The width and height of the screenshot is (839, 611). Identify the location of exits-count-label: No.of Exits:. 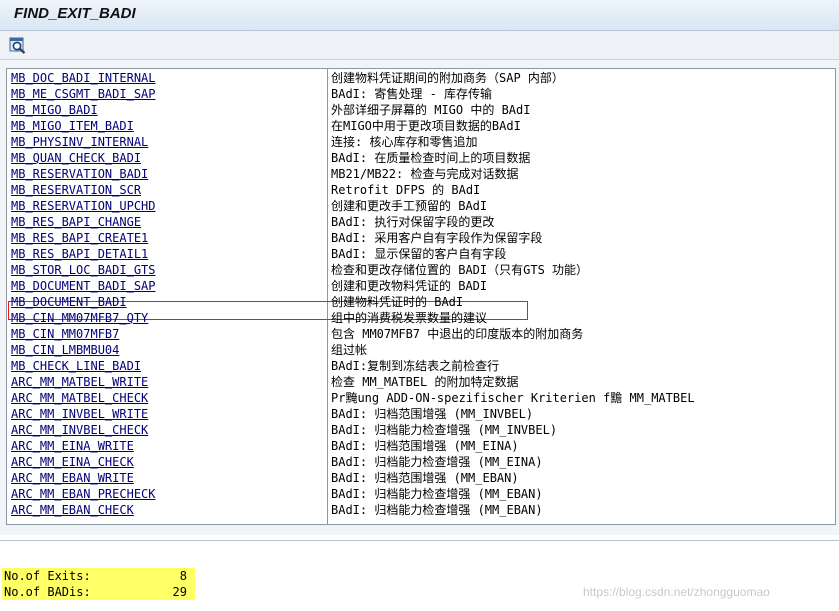
(47, 576).